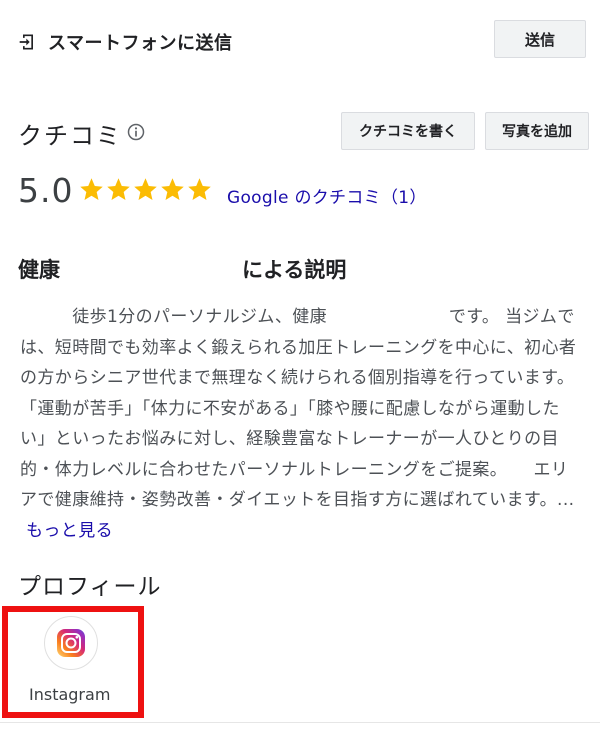 The height and width of the screenshot is (731, 600). I want to click on more-link: もっと見る, so click(69, 531).